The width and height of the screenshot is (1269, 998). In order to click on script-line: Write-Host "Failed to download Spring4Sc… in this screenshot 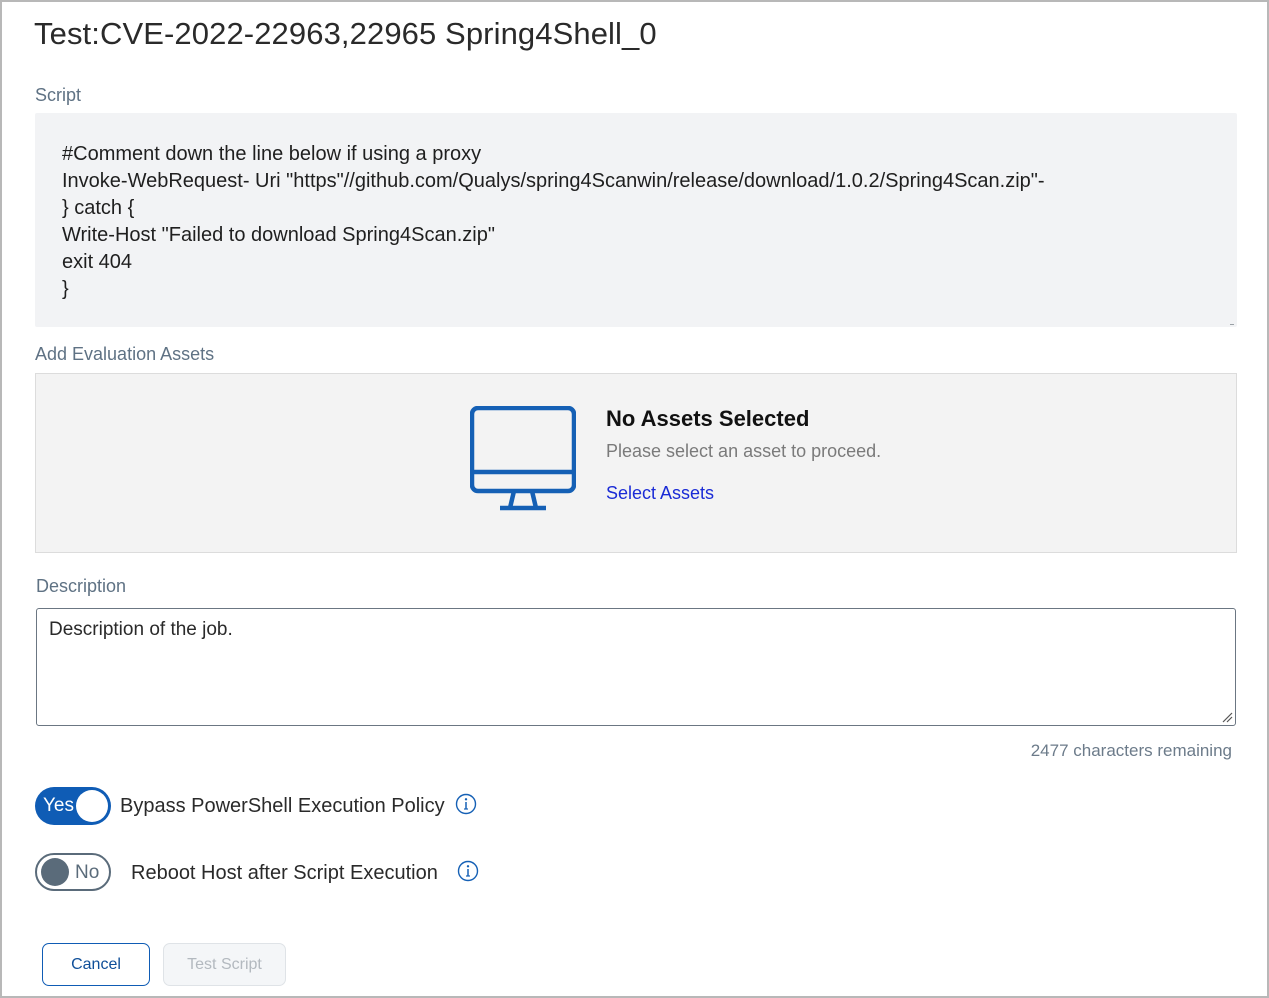, I will do `click(278, 235)`.